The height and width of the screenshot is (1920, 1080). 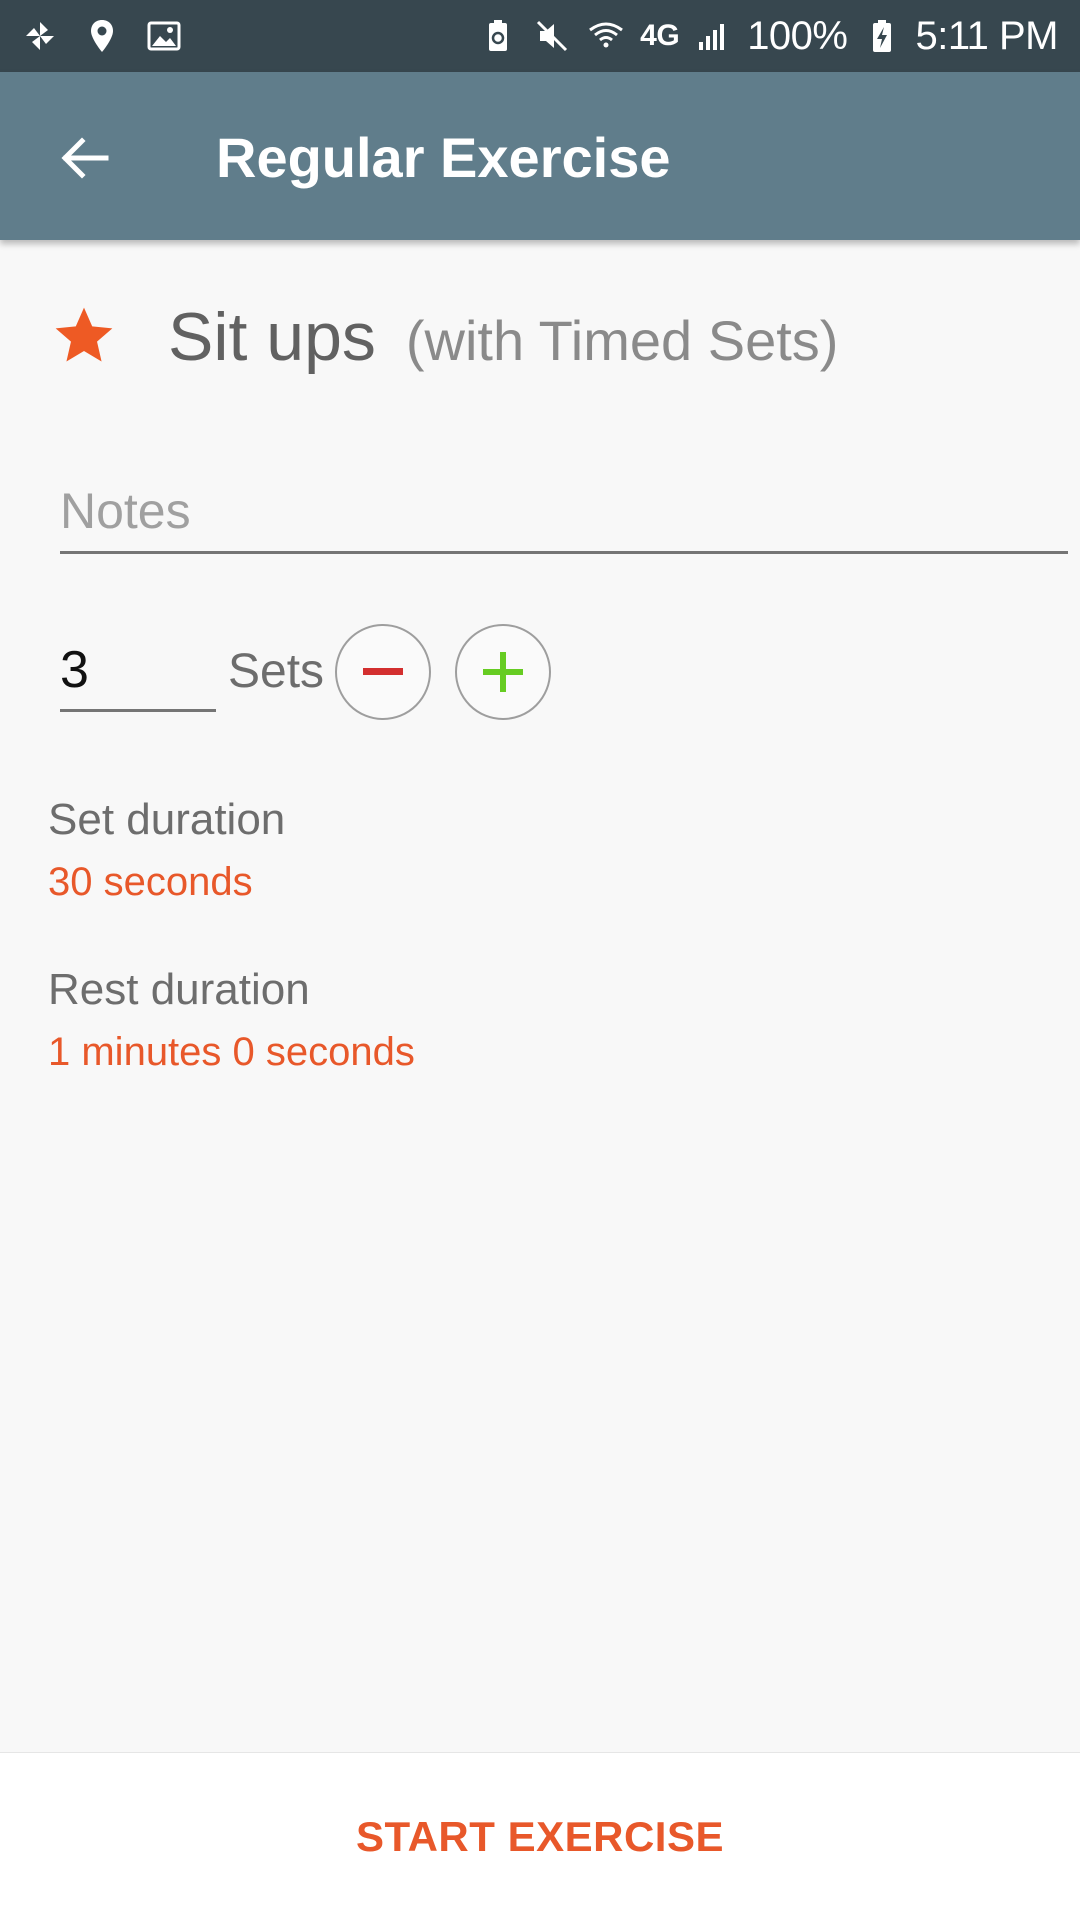 I want to click on page-title: Regular Exercise, so click(x=443, y=157).